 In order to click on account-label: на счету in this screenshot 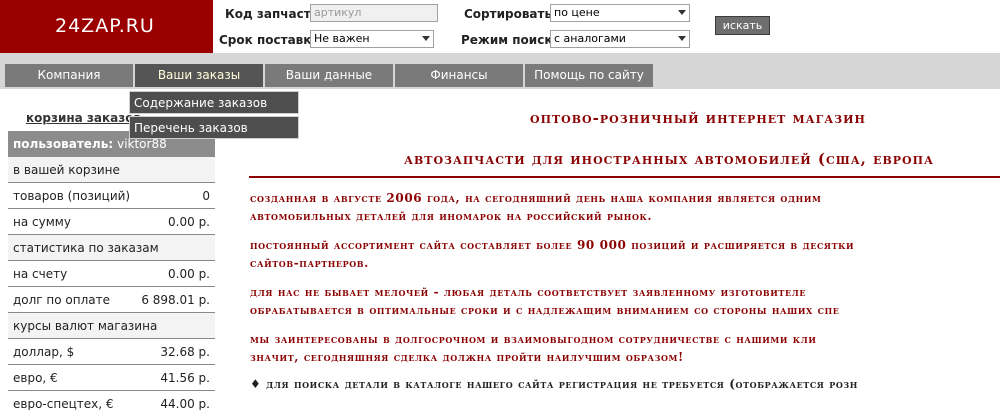, I will do `click(40, 274)`.